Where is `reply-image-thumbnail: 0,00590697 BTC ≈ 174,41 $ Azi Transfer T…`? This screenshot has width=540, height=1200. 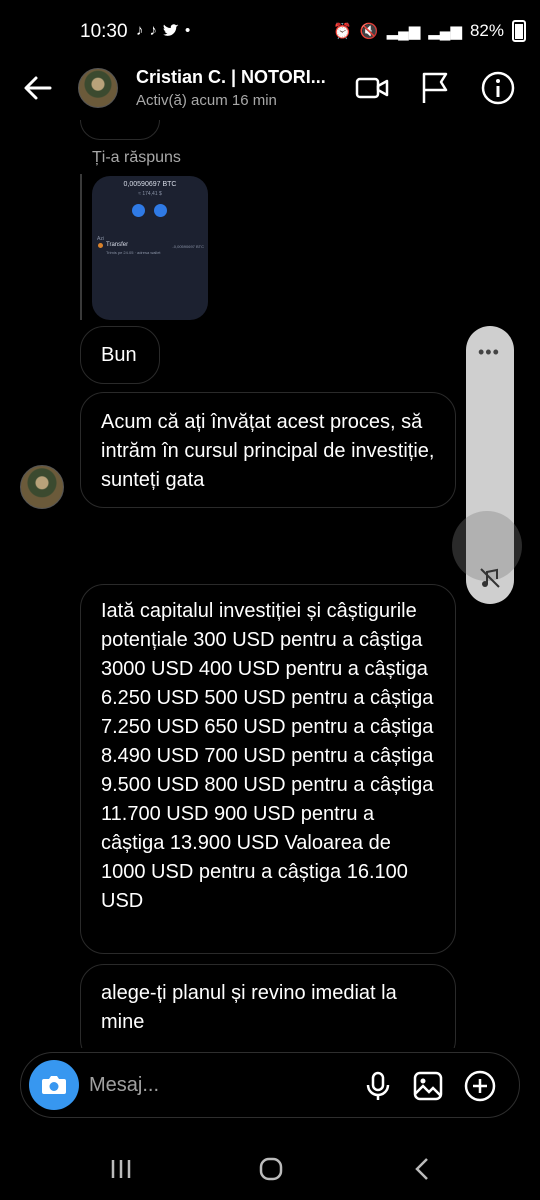
reply-image-thumbnail: 0,00590697 BTC ≈ 174,41 $ Azi Transfer T… is located at coordinates (150, 248).